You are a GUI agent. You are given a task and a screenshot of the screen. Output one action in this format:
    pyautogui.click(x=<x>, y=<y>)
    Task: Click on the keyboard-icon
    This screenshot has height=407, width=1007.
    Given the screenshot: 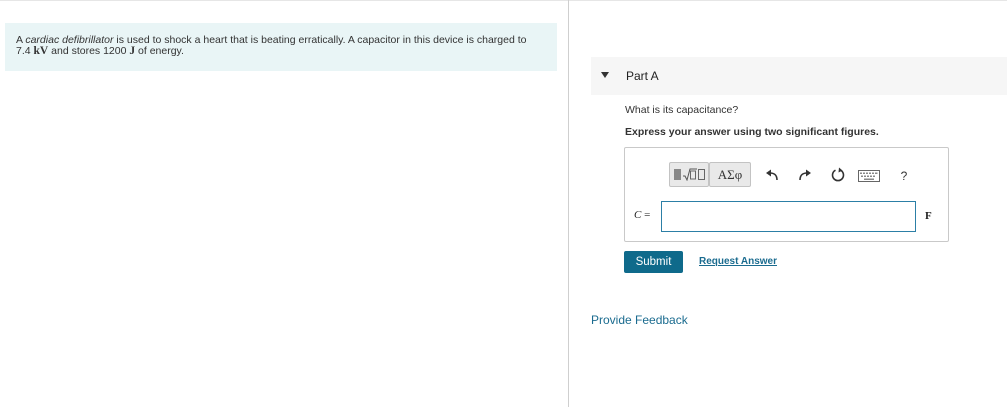 What is the action you would take?
    pyautogui.click(x=869, y=176)
    